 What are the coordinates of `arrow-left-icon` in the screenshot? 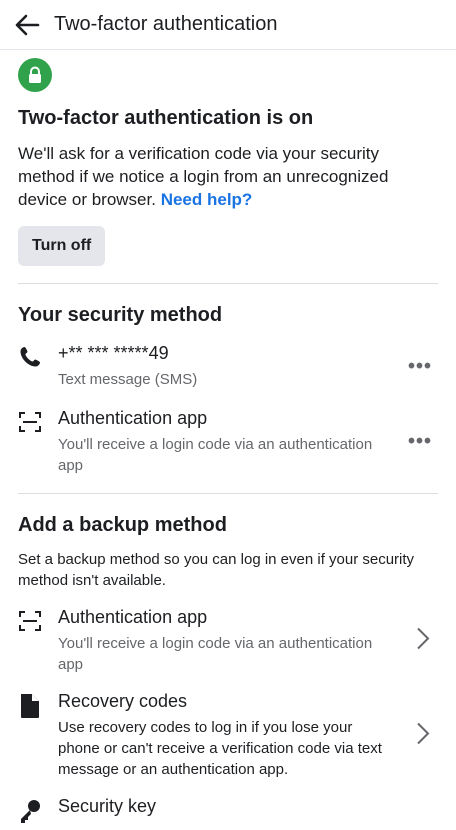 It's located at (27, 24).